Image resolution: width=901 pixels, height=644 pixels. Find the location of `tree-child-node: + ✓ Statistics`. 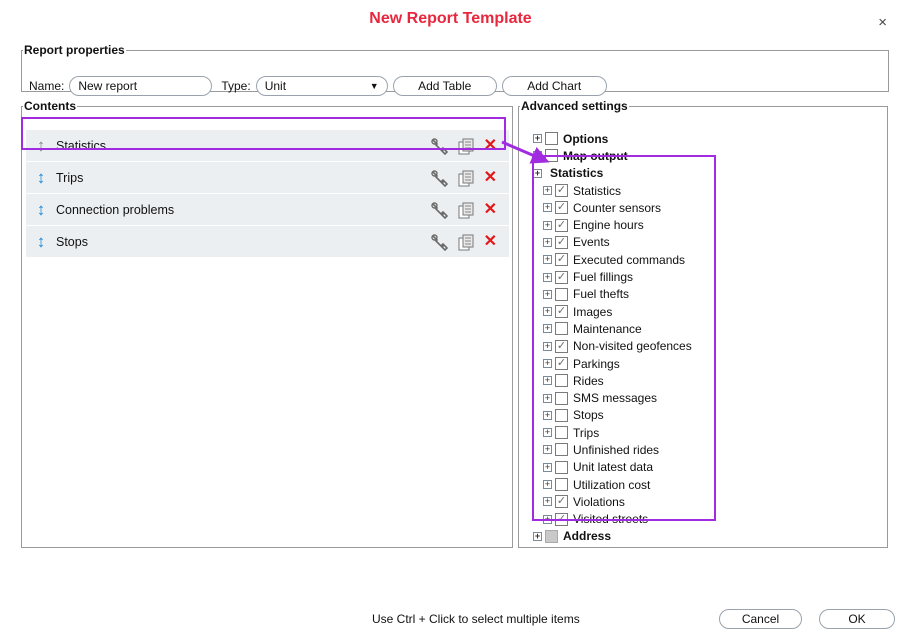

tree-child-node: + ✓ Statistics is located at coordinates (612, 190).